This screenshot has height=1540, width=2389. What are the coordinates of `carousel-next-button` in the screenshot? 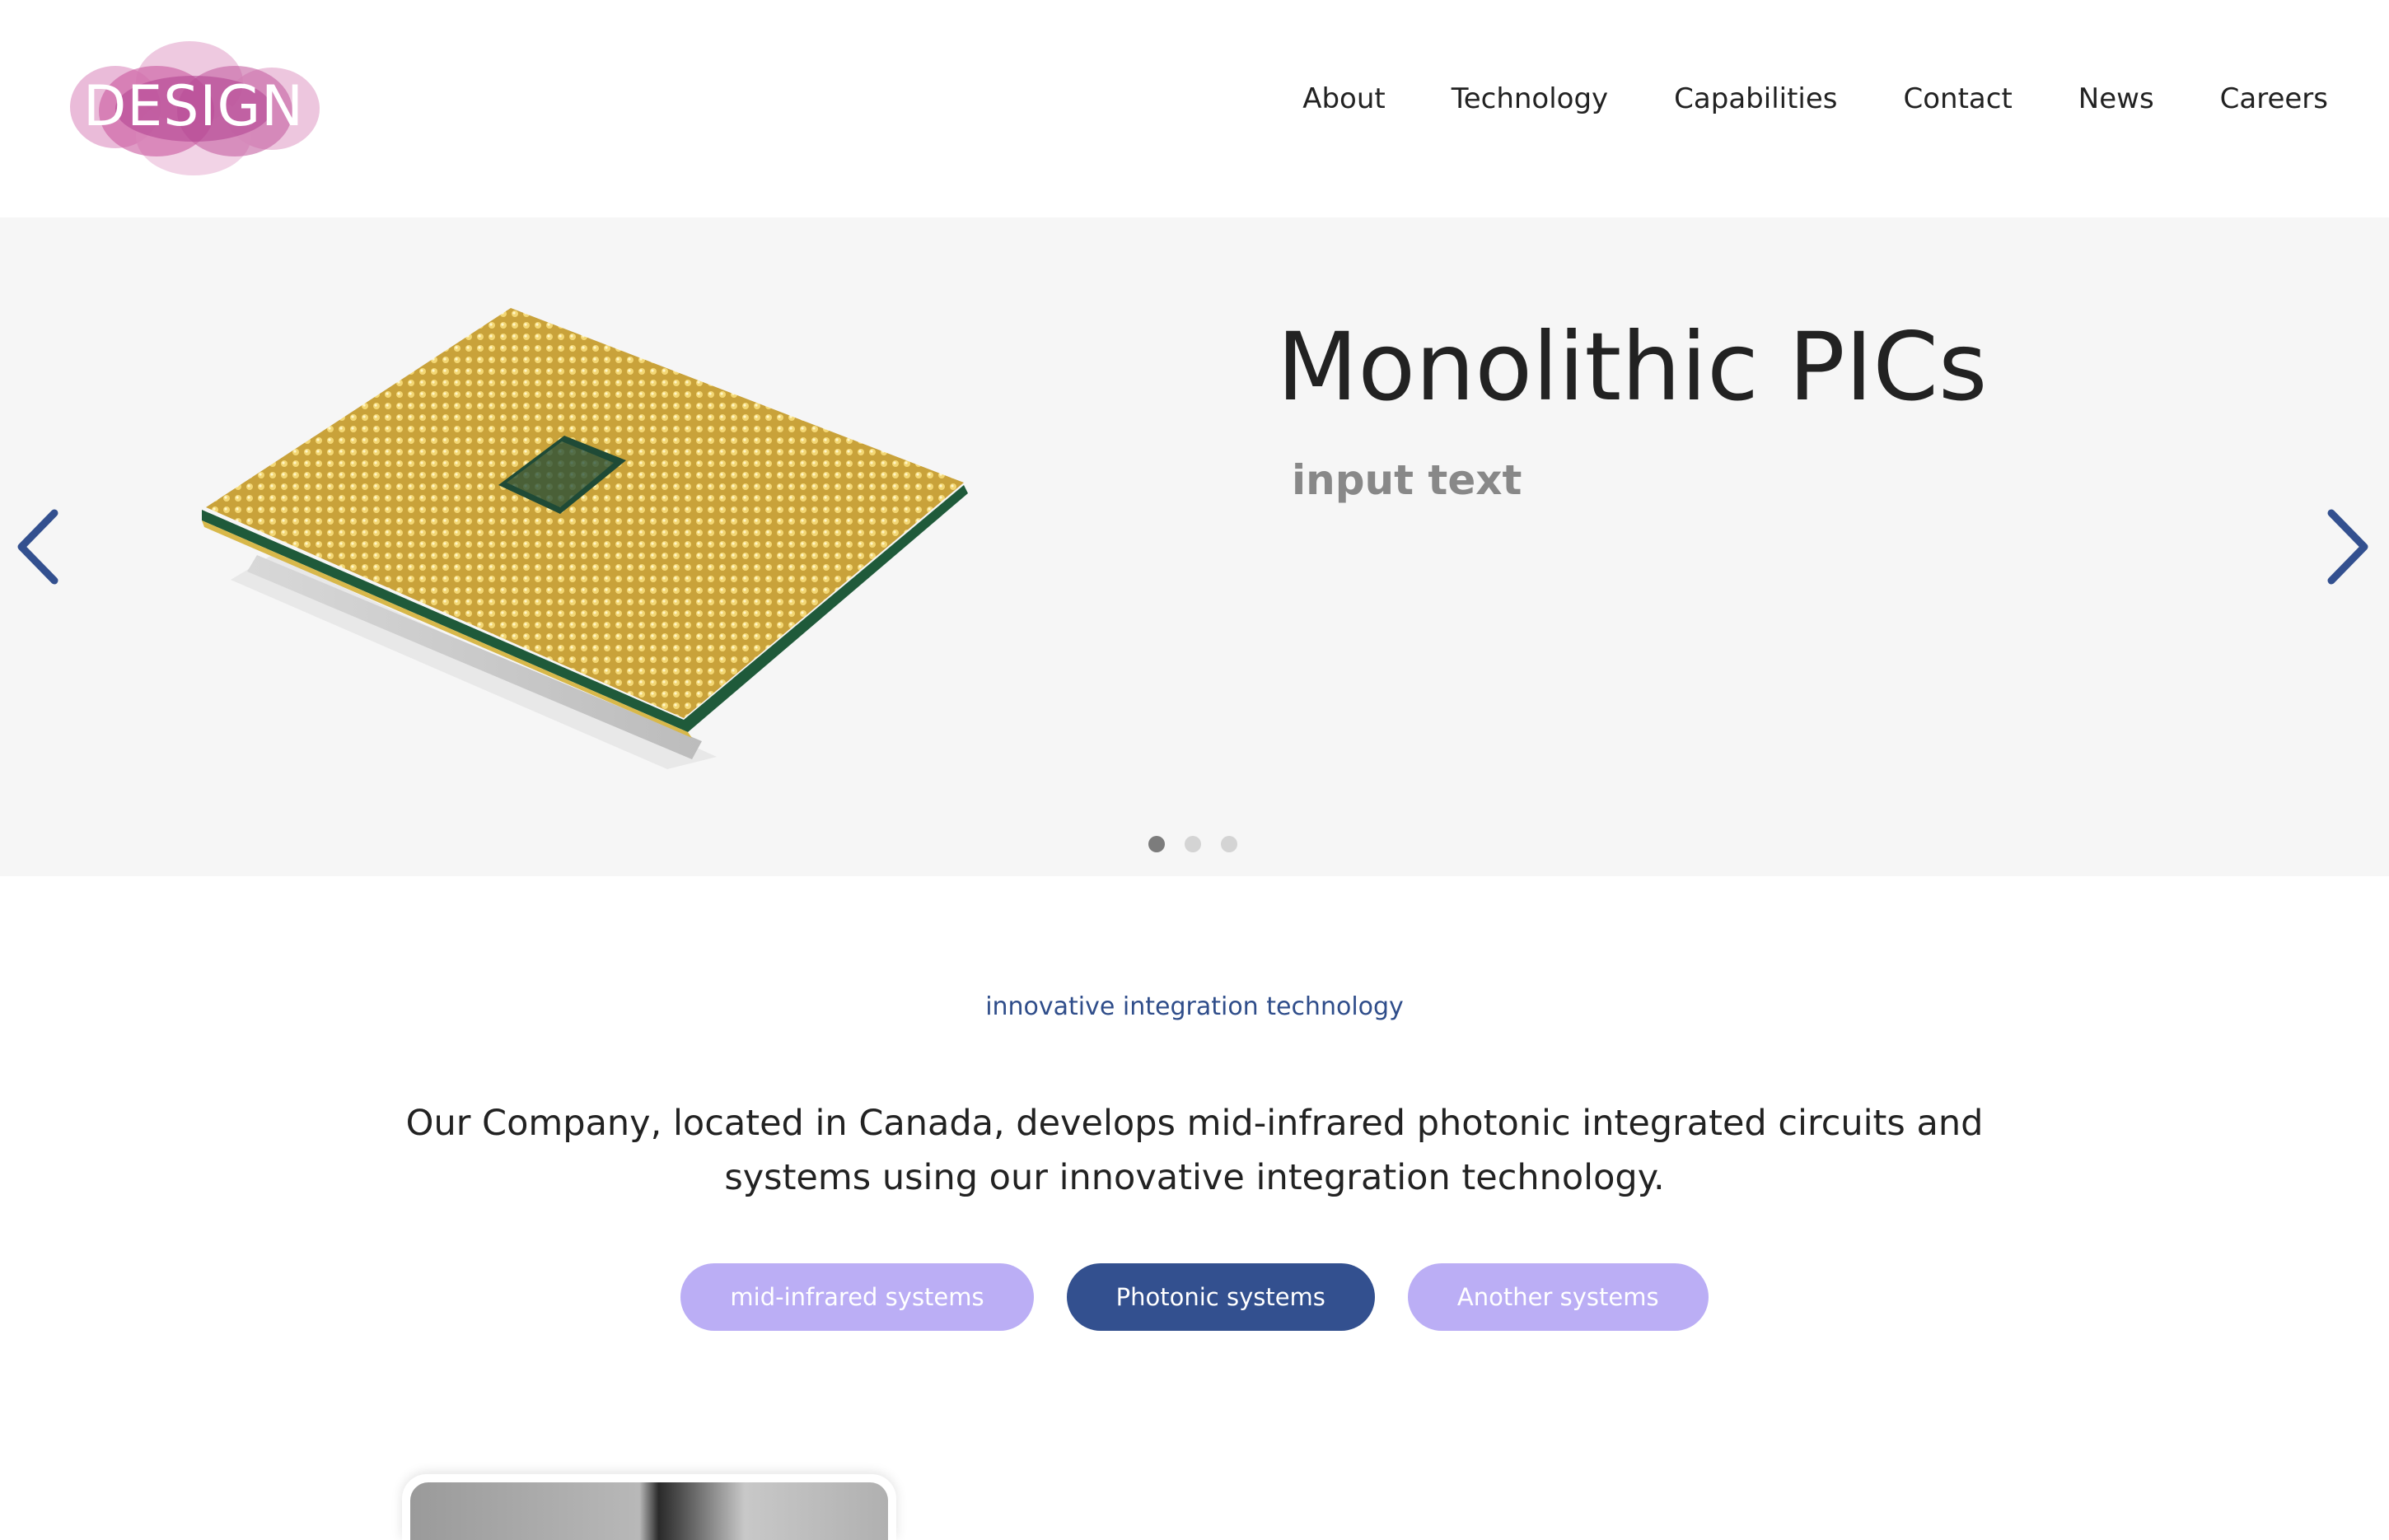 It's located at (2348, 547).